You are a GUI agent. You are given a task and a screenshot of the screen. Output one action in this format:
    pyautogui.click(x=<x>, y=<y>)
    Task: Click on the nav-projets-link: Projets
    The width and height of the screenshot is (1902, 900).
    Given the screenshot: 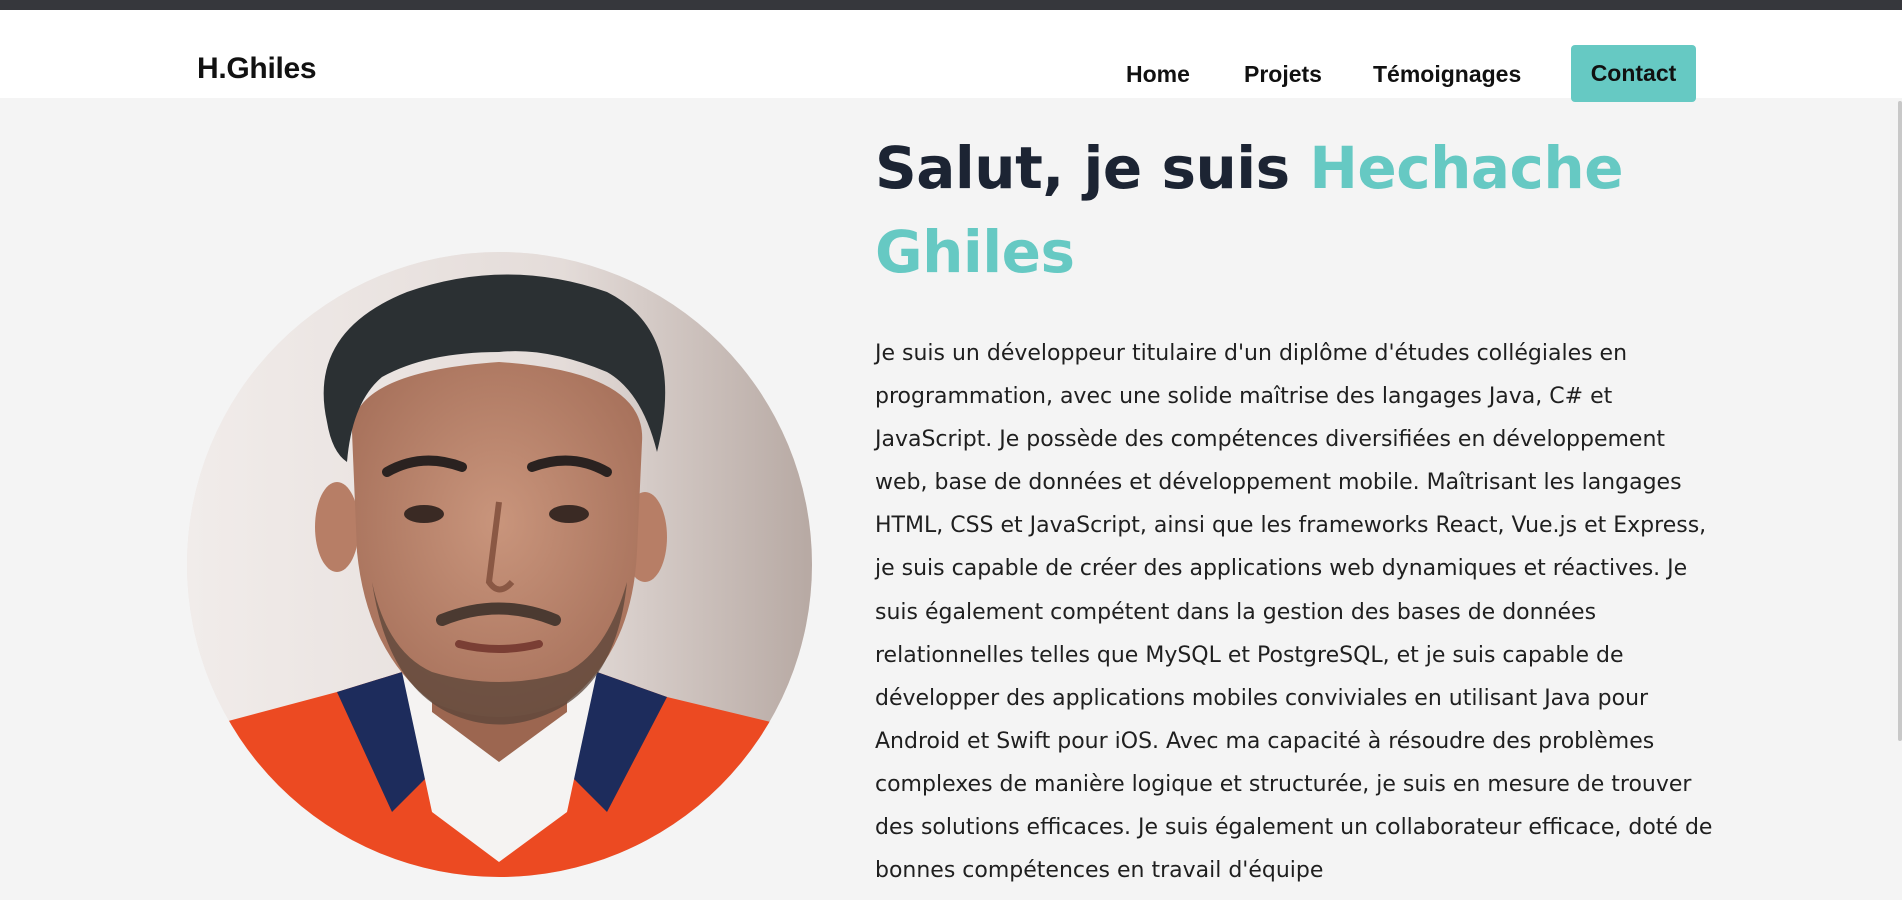 What is the action you would take?
    pyautogui.click(x=1283, y=74)
    